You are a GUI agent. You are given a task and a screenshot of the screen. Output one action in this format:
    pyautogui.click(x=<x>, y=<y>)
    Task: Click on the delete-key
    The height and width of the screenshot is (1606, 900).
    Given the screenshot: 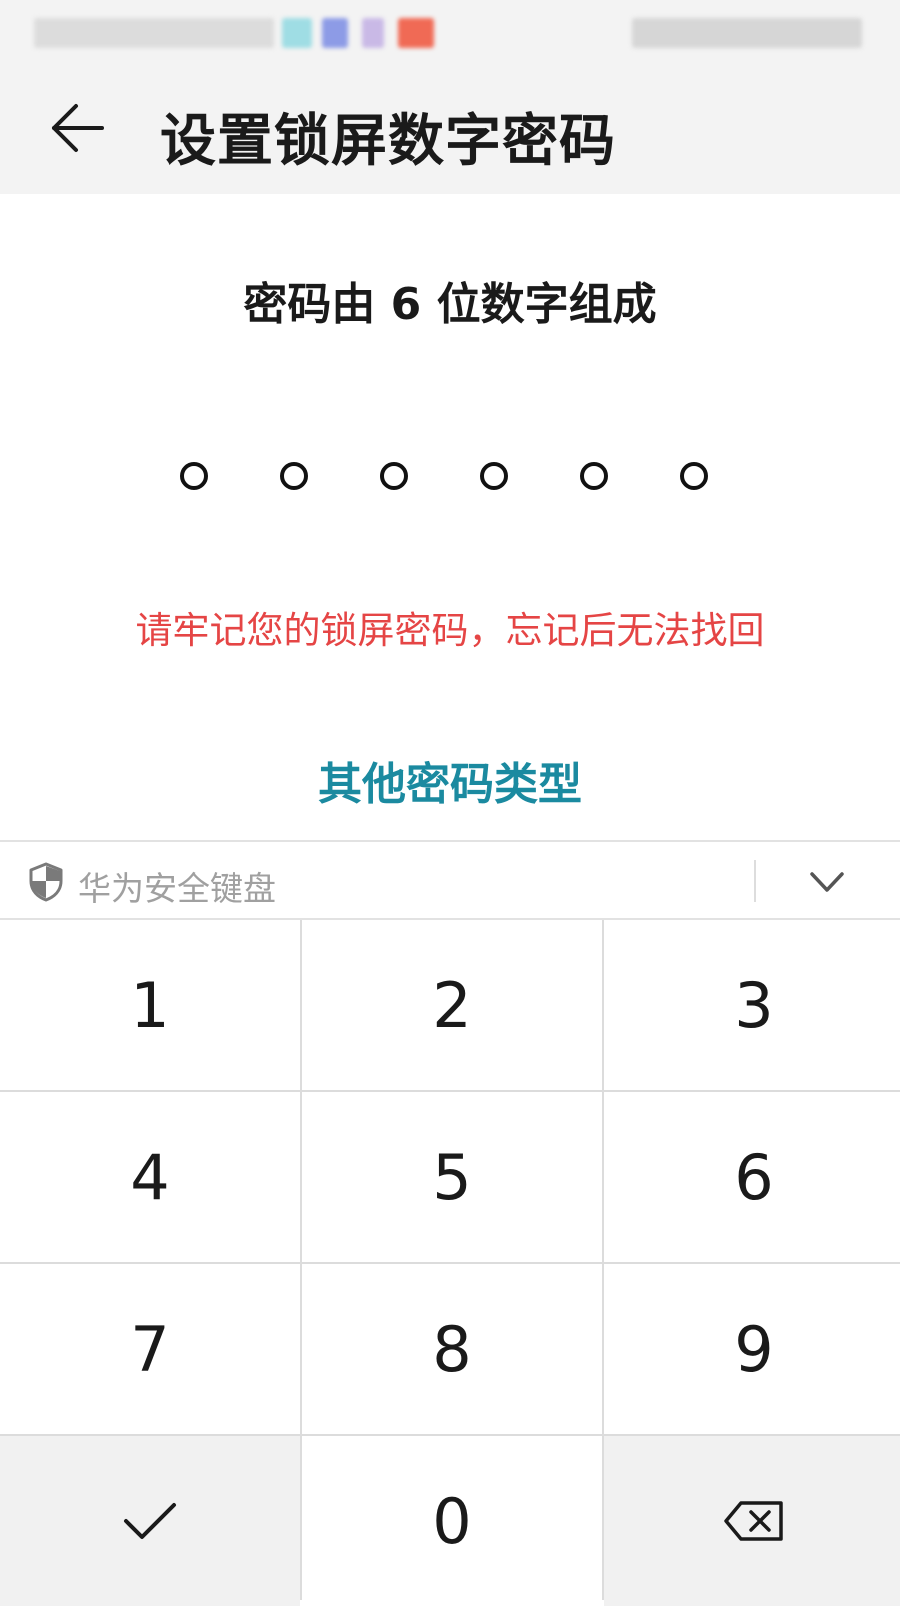 What is the action you would take?
    pyautogui.click(x=752, y=1521)
    